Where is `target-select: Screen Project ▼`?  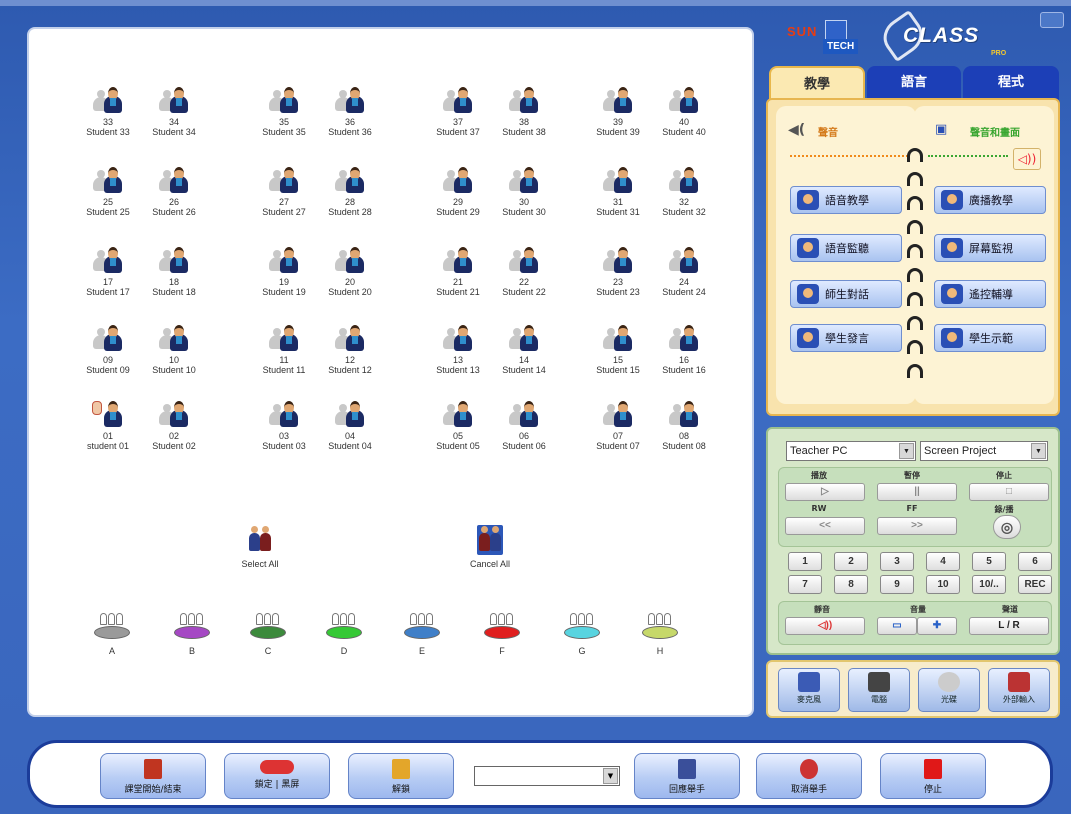
target-select: Screen Project ▼ is located at coordinates (984, 451).